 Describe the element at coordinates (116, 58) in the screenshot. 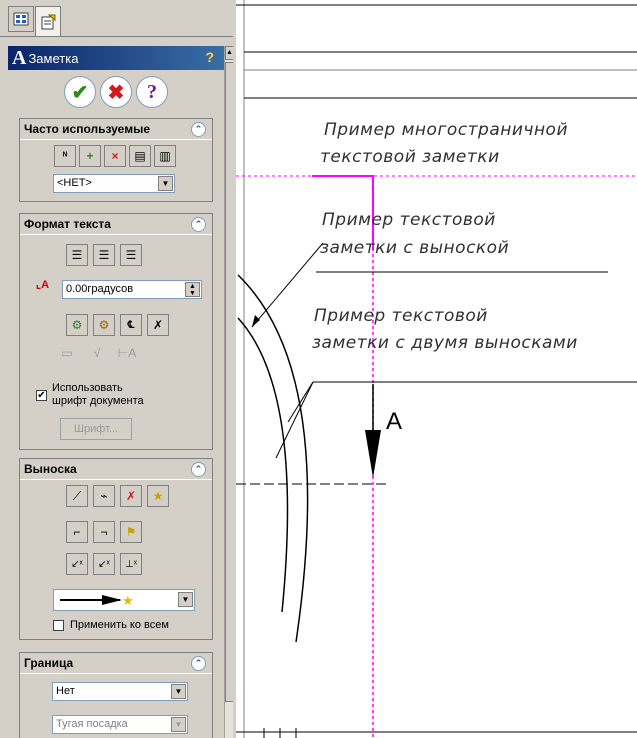

I see `property-manager-title: A Заметка ?` at that location.